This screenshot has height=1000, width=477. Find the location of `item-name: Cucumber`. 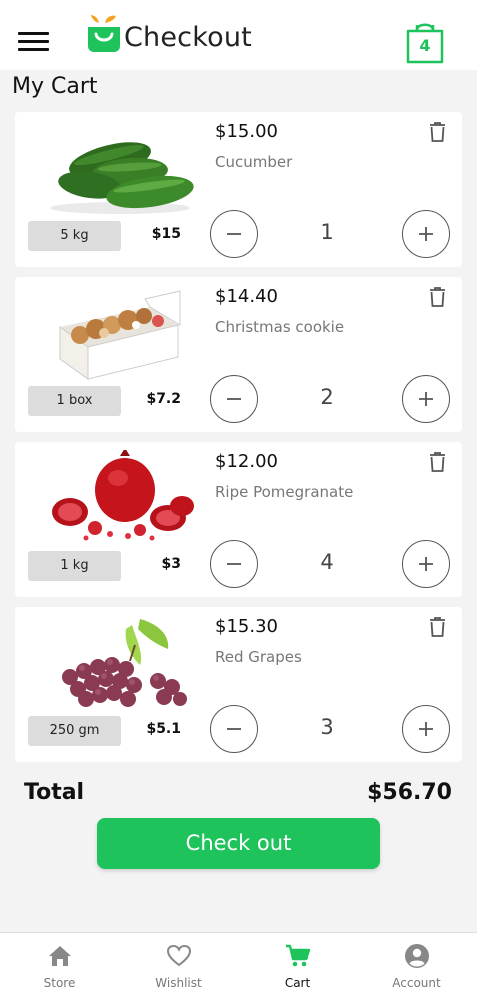

item-name: Cucumber is located at coordinates (254, 162).